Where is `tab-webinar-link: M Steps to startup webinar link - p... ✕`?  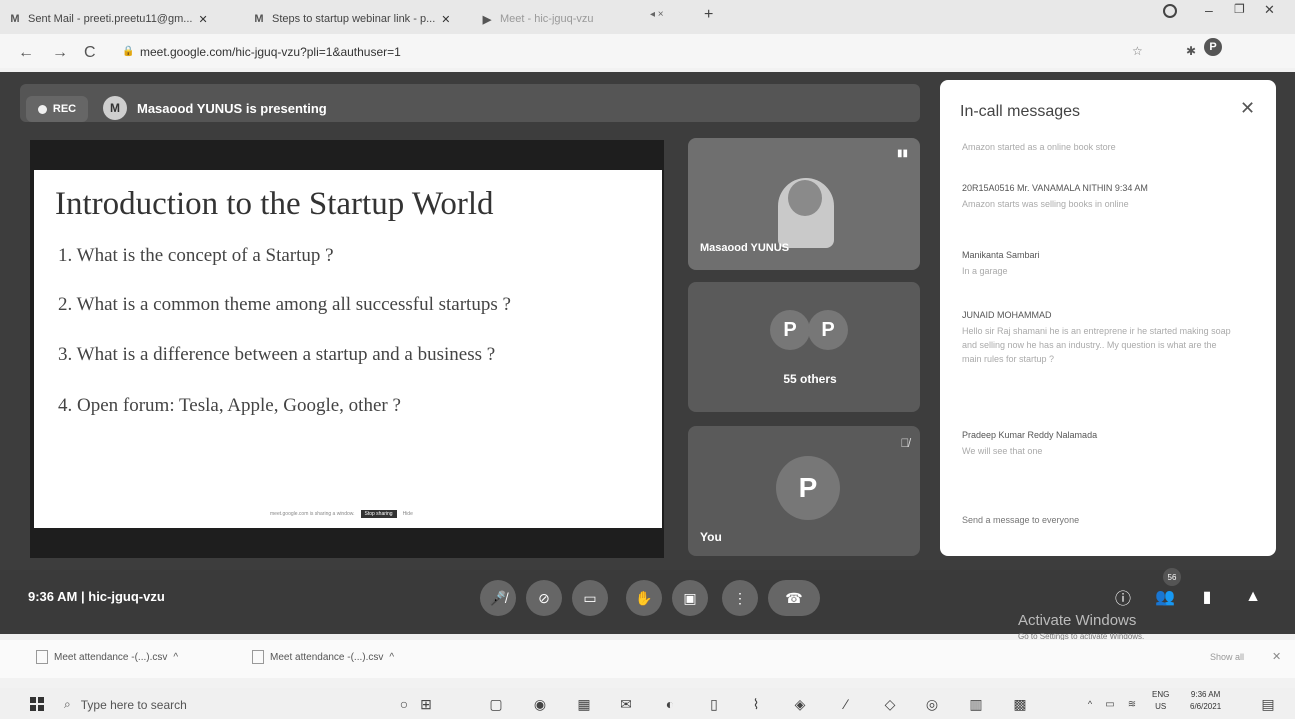
tab-webinar-link: M Steps to startup webinar link - p... ✕ is located at coordinates (362, 19).